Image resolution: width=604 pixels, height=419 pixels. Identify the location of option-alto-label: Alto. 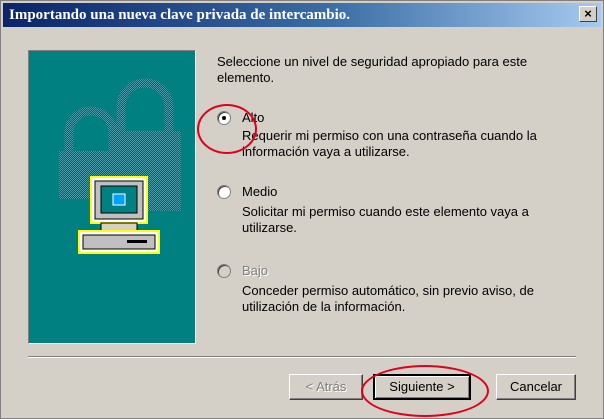
(253, 118).